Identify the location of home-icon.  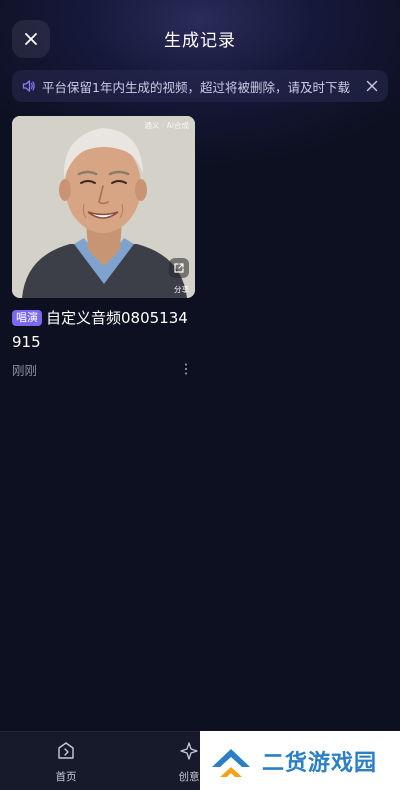
(66, 750).